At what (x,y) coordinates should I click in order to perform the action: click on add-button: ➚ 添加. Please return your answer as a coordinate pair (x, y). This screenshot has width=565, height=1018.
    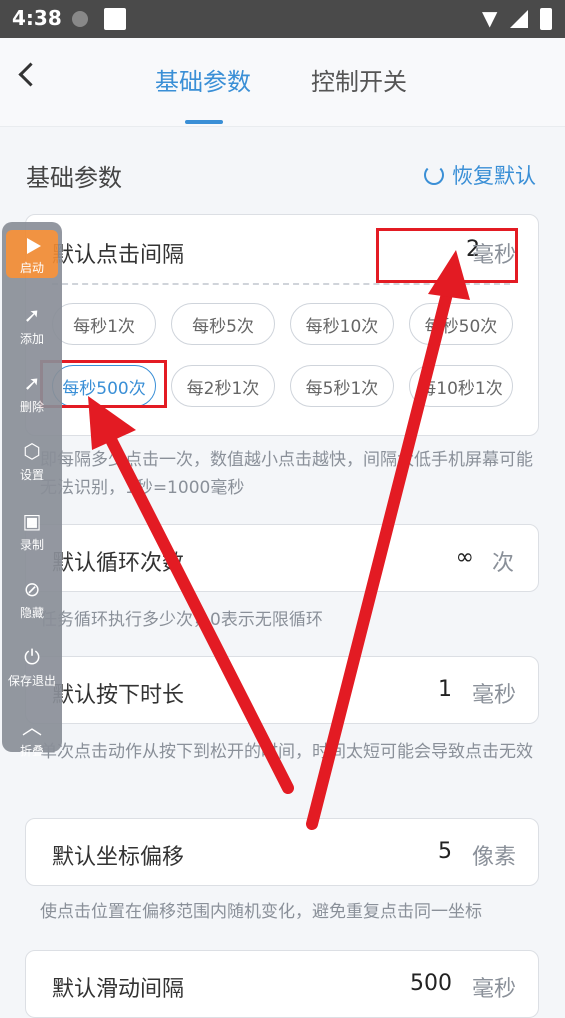
    Looking at the image, I should click on (32, 325).